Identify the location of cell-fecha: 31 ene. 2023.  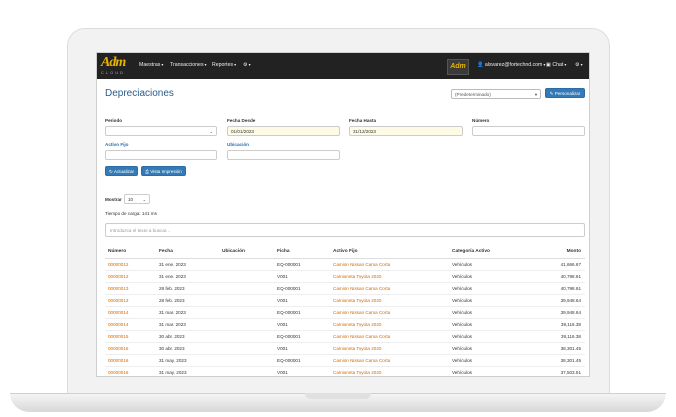
(172, 276).